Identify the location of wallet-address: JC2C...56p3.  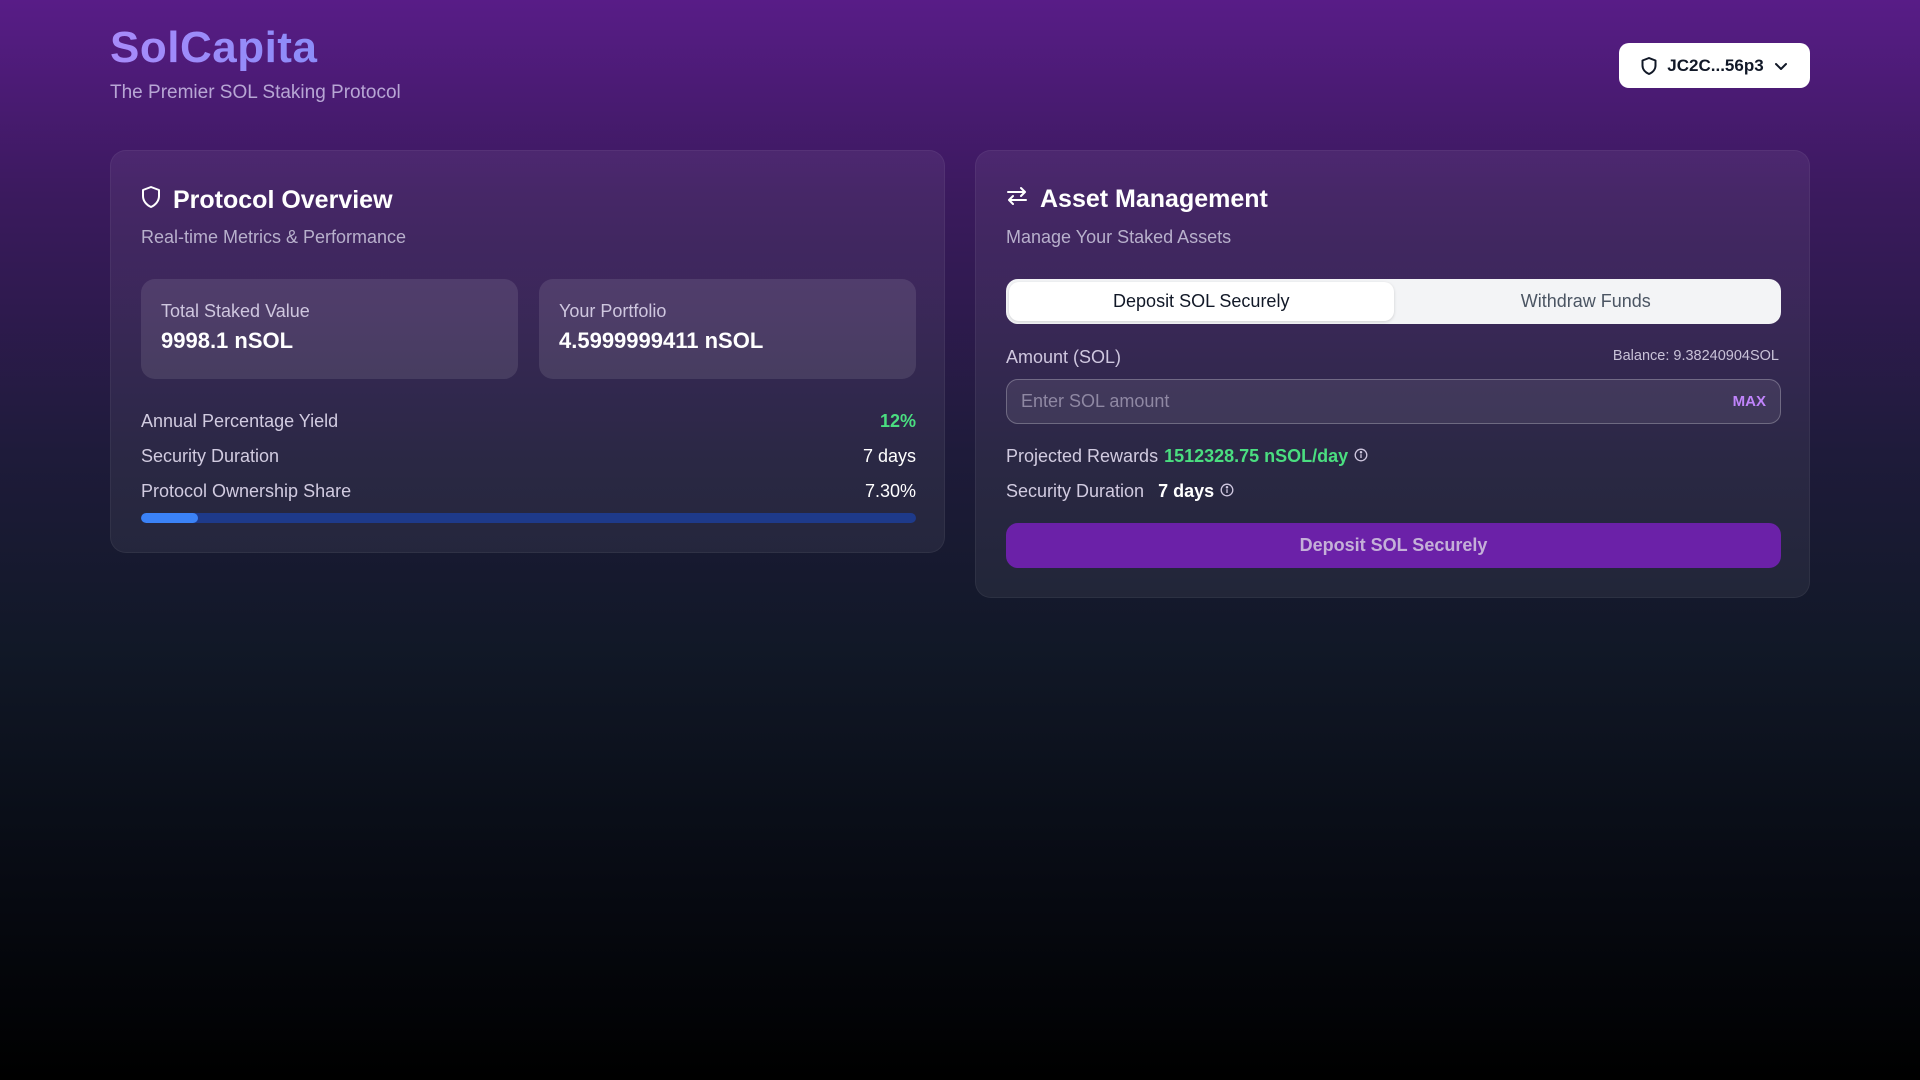
(1715, 65).